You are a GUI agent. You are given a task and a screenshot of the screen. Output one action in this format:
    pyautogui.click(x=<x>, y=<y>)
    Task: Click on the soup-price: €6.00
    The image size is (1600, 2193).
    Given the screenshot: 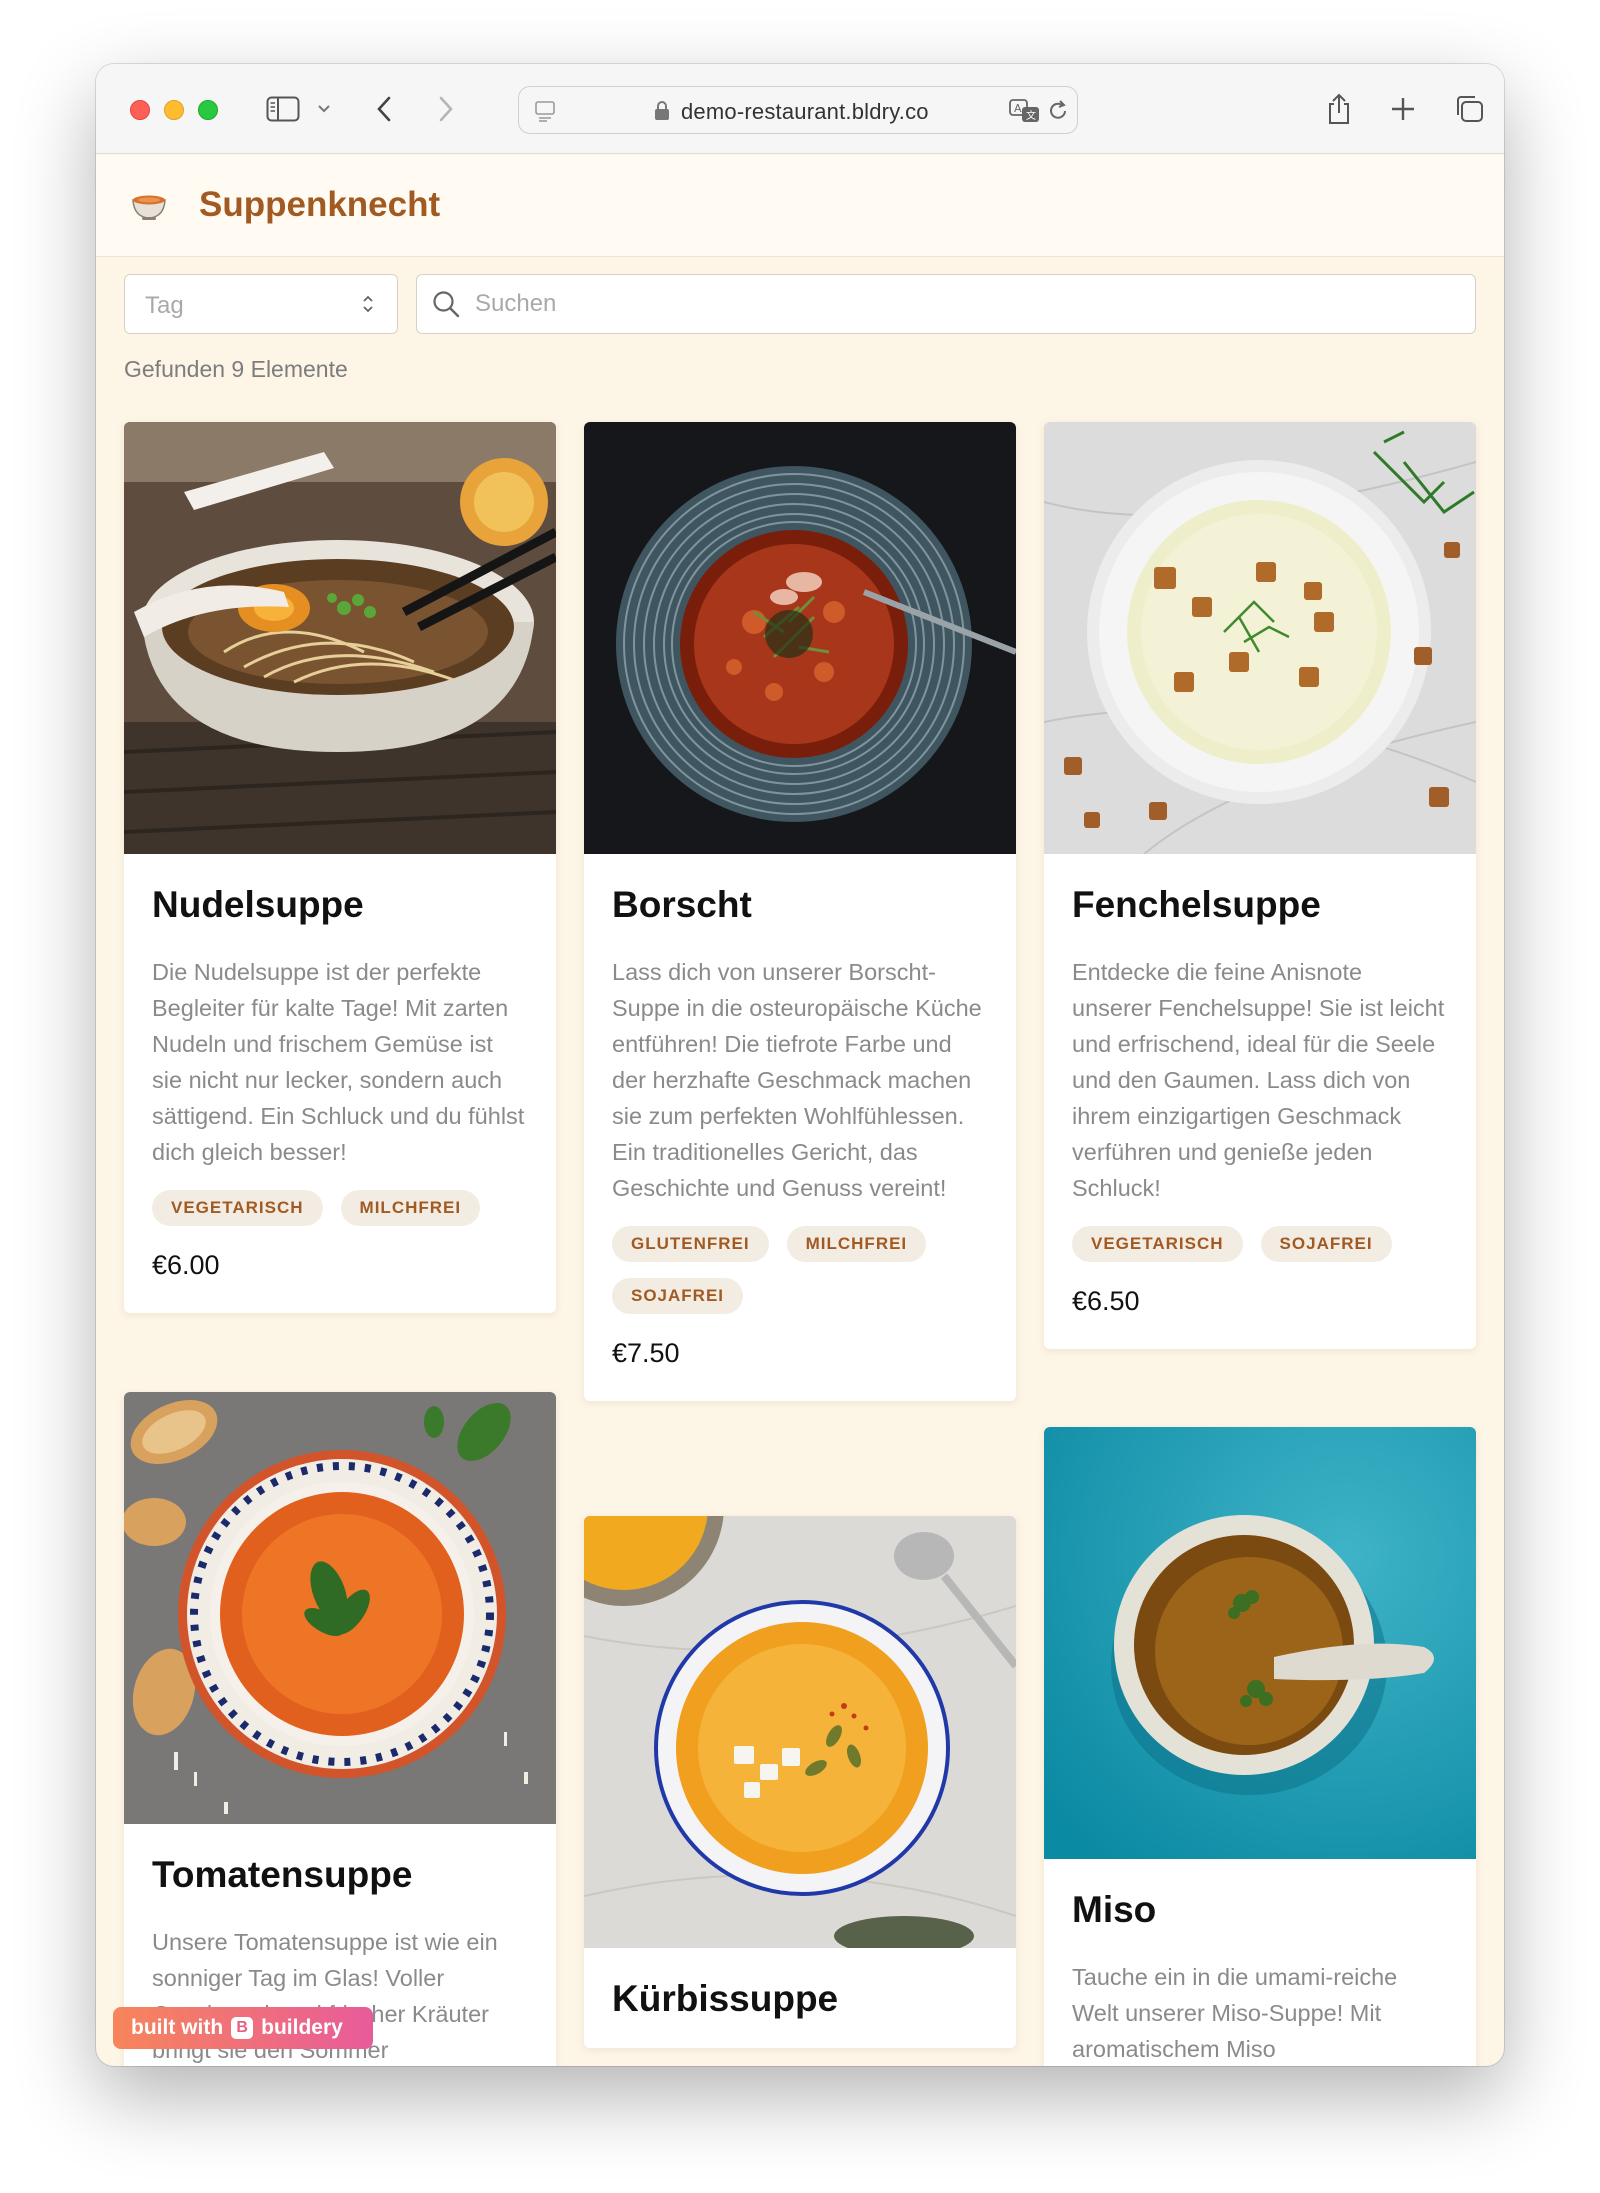 What is the action you would take?
    pyautogui.click(x=186, y=1265)
    